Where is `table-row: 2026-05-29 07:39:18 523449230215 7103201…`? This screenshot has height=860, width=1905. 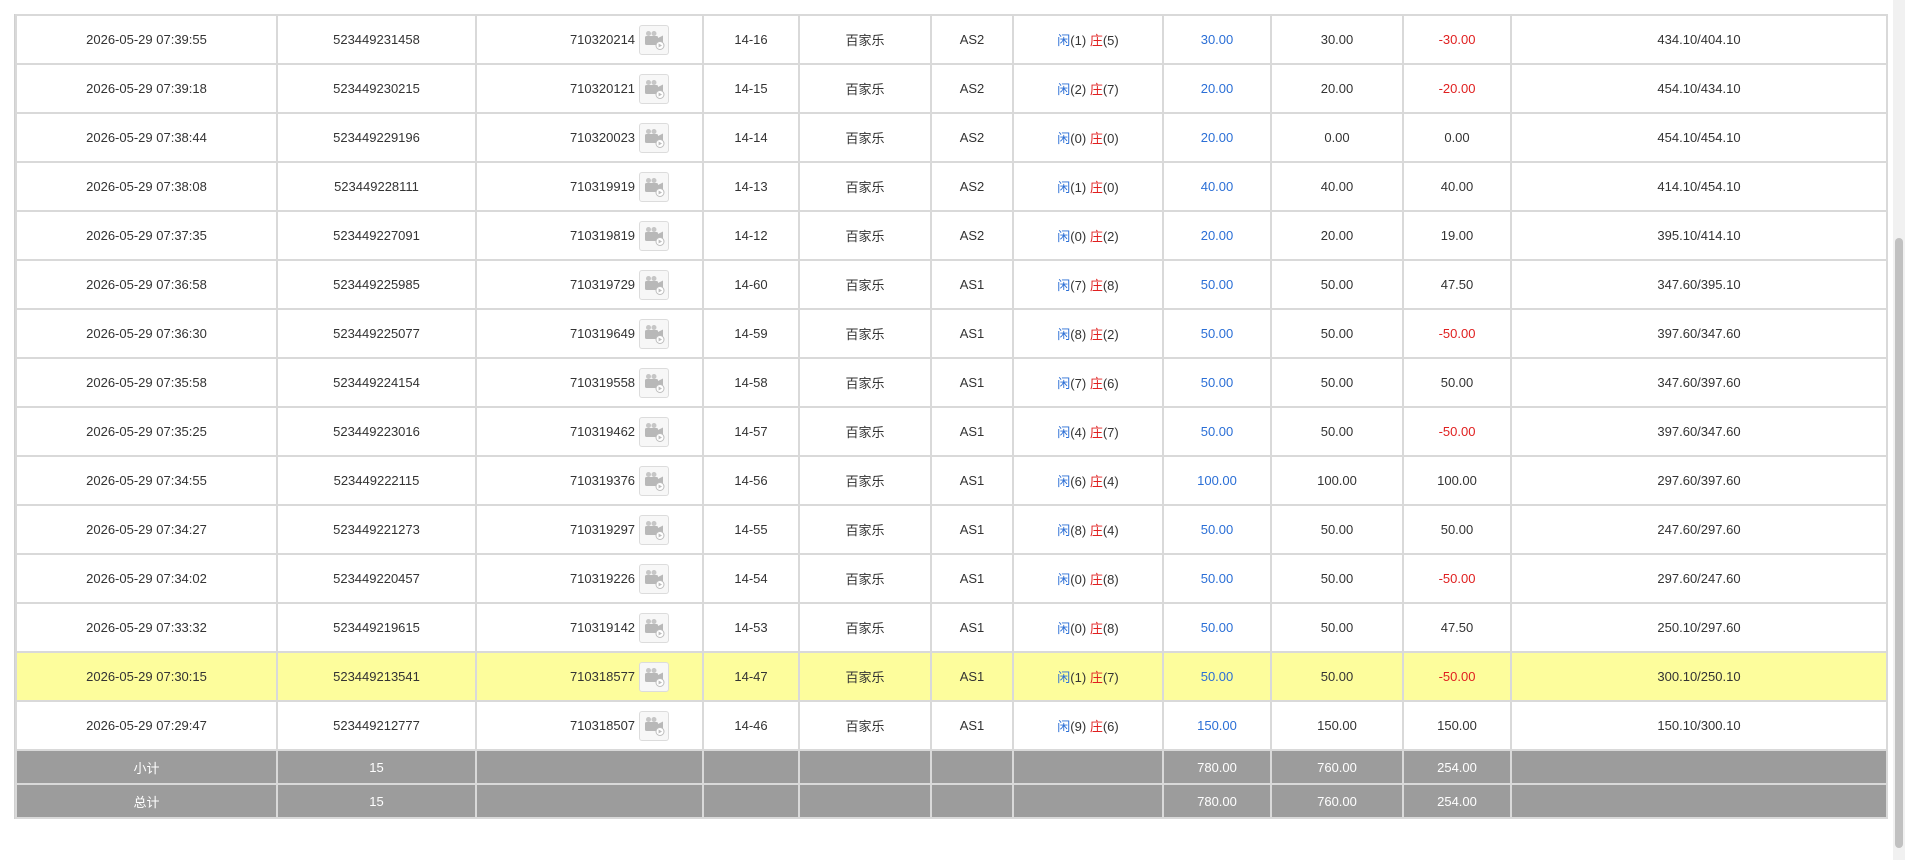 table-row: 2026-05-29 07:39:18 523449230215 7103201… is located at coordinates (951, 88).